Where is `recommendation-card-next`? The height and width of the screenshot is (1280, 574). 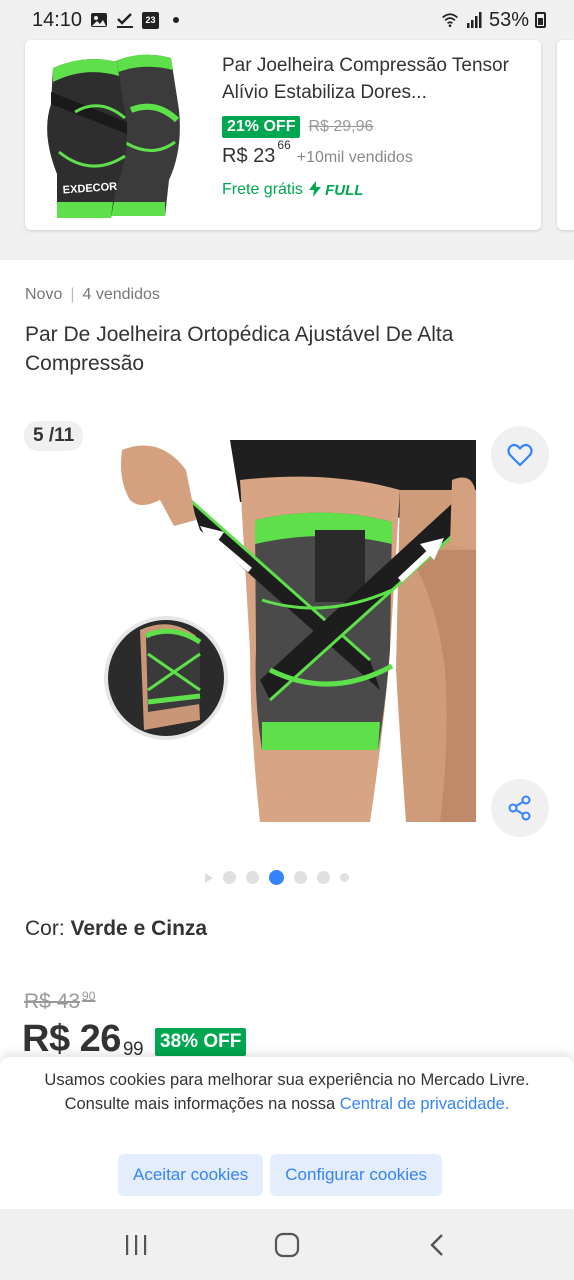 recommendation-card-next is located at coordinates (565, 135).